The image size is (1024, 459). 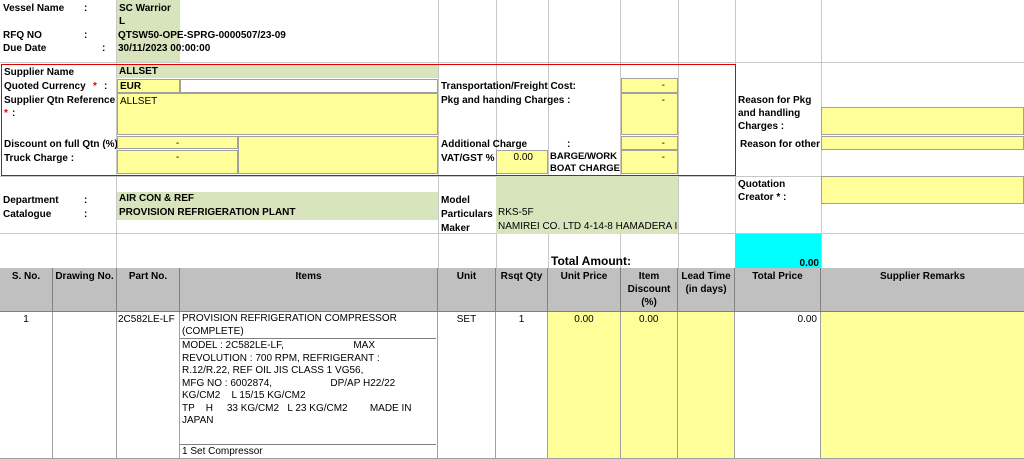 I want to click on row1-remarks-input, so click(x=922, y=385).